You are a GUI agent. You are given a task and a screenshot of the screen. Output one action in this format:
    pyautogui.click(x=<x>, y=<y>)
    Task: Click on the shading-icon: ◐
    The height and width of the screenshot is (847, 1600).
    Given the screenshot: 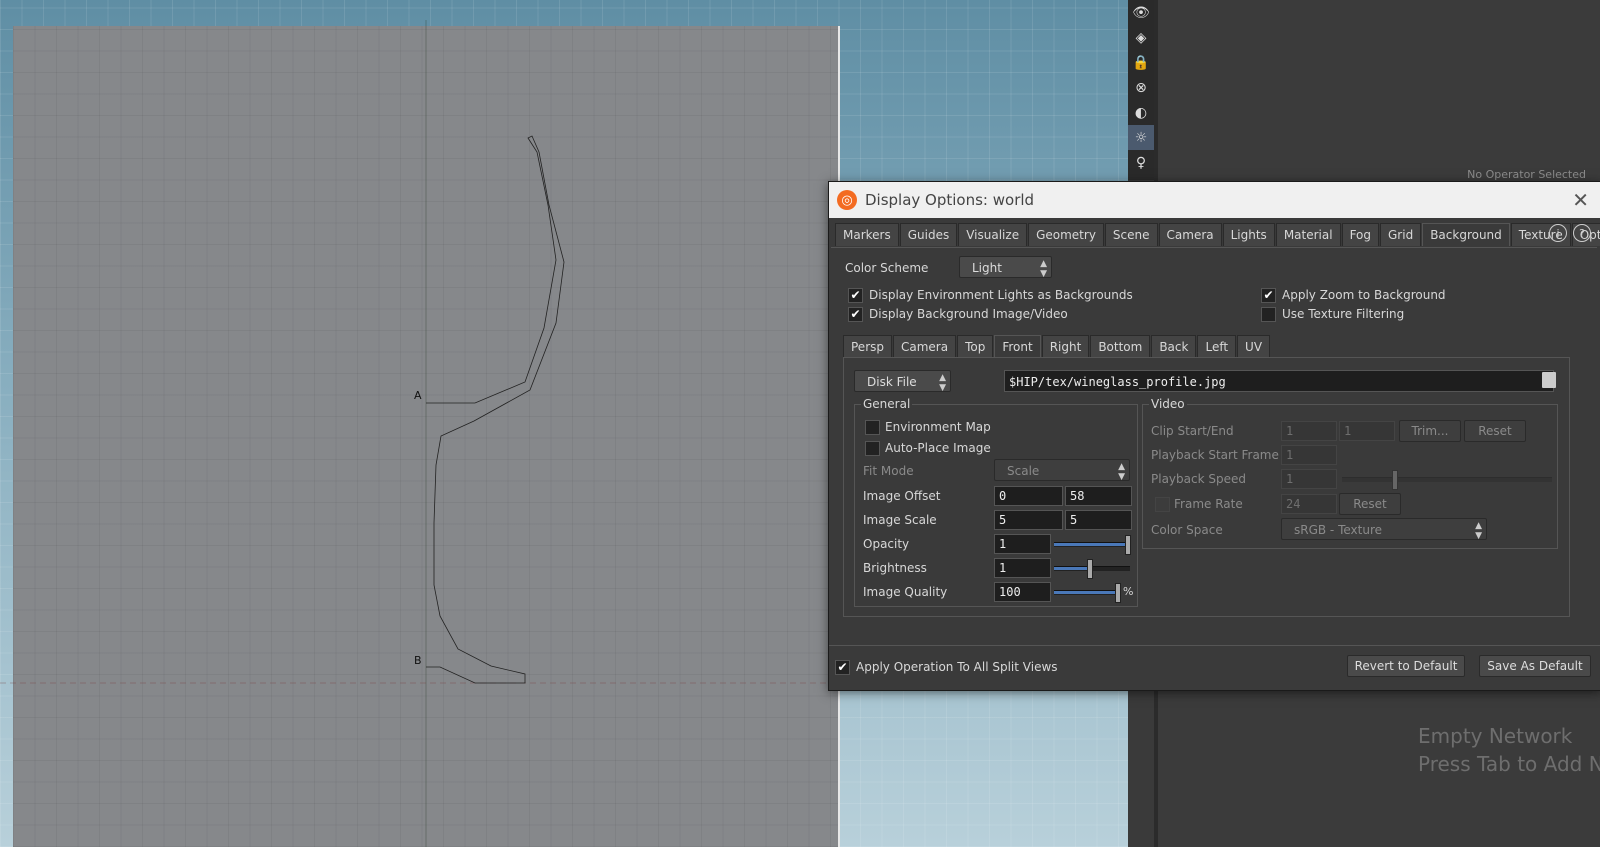 What is the action you would take?
    pyautogui.click(x=1141, y=112)
    